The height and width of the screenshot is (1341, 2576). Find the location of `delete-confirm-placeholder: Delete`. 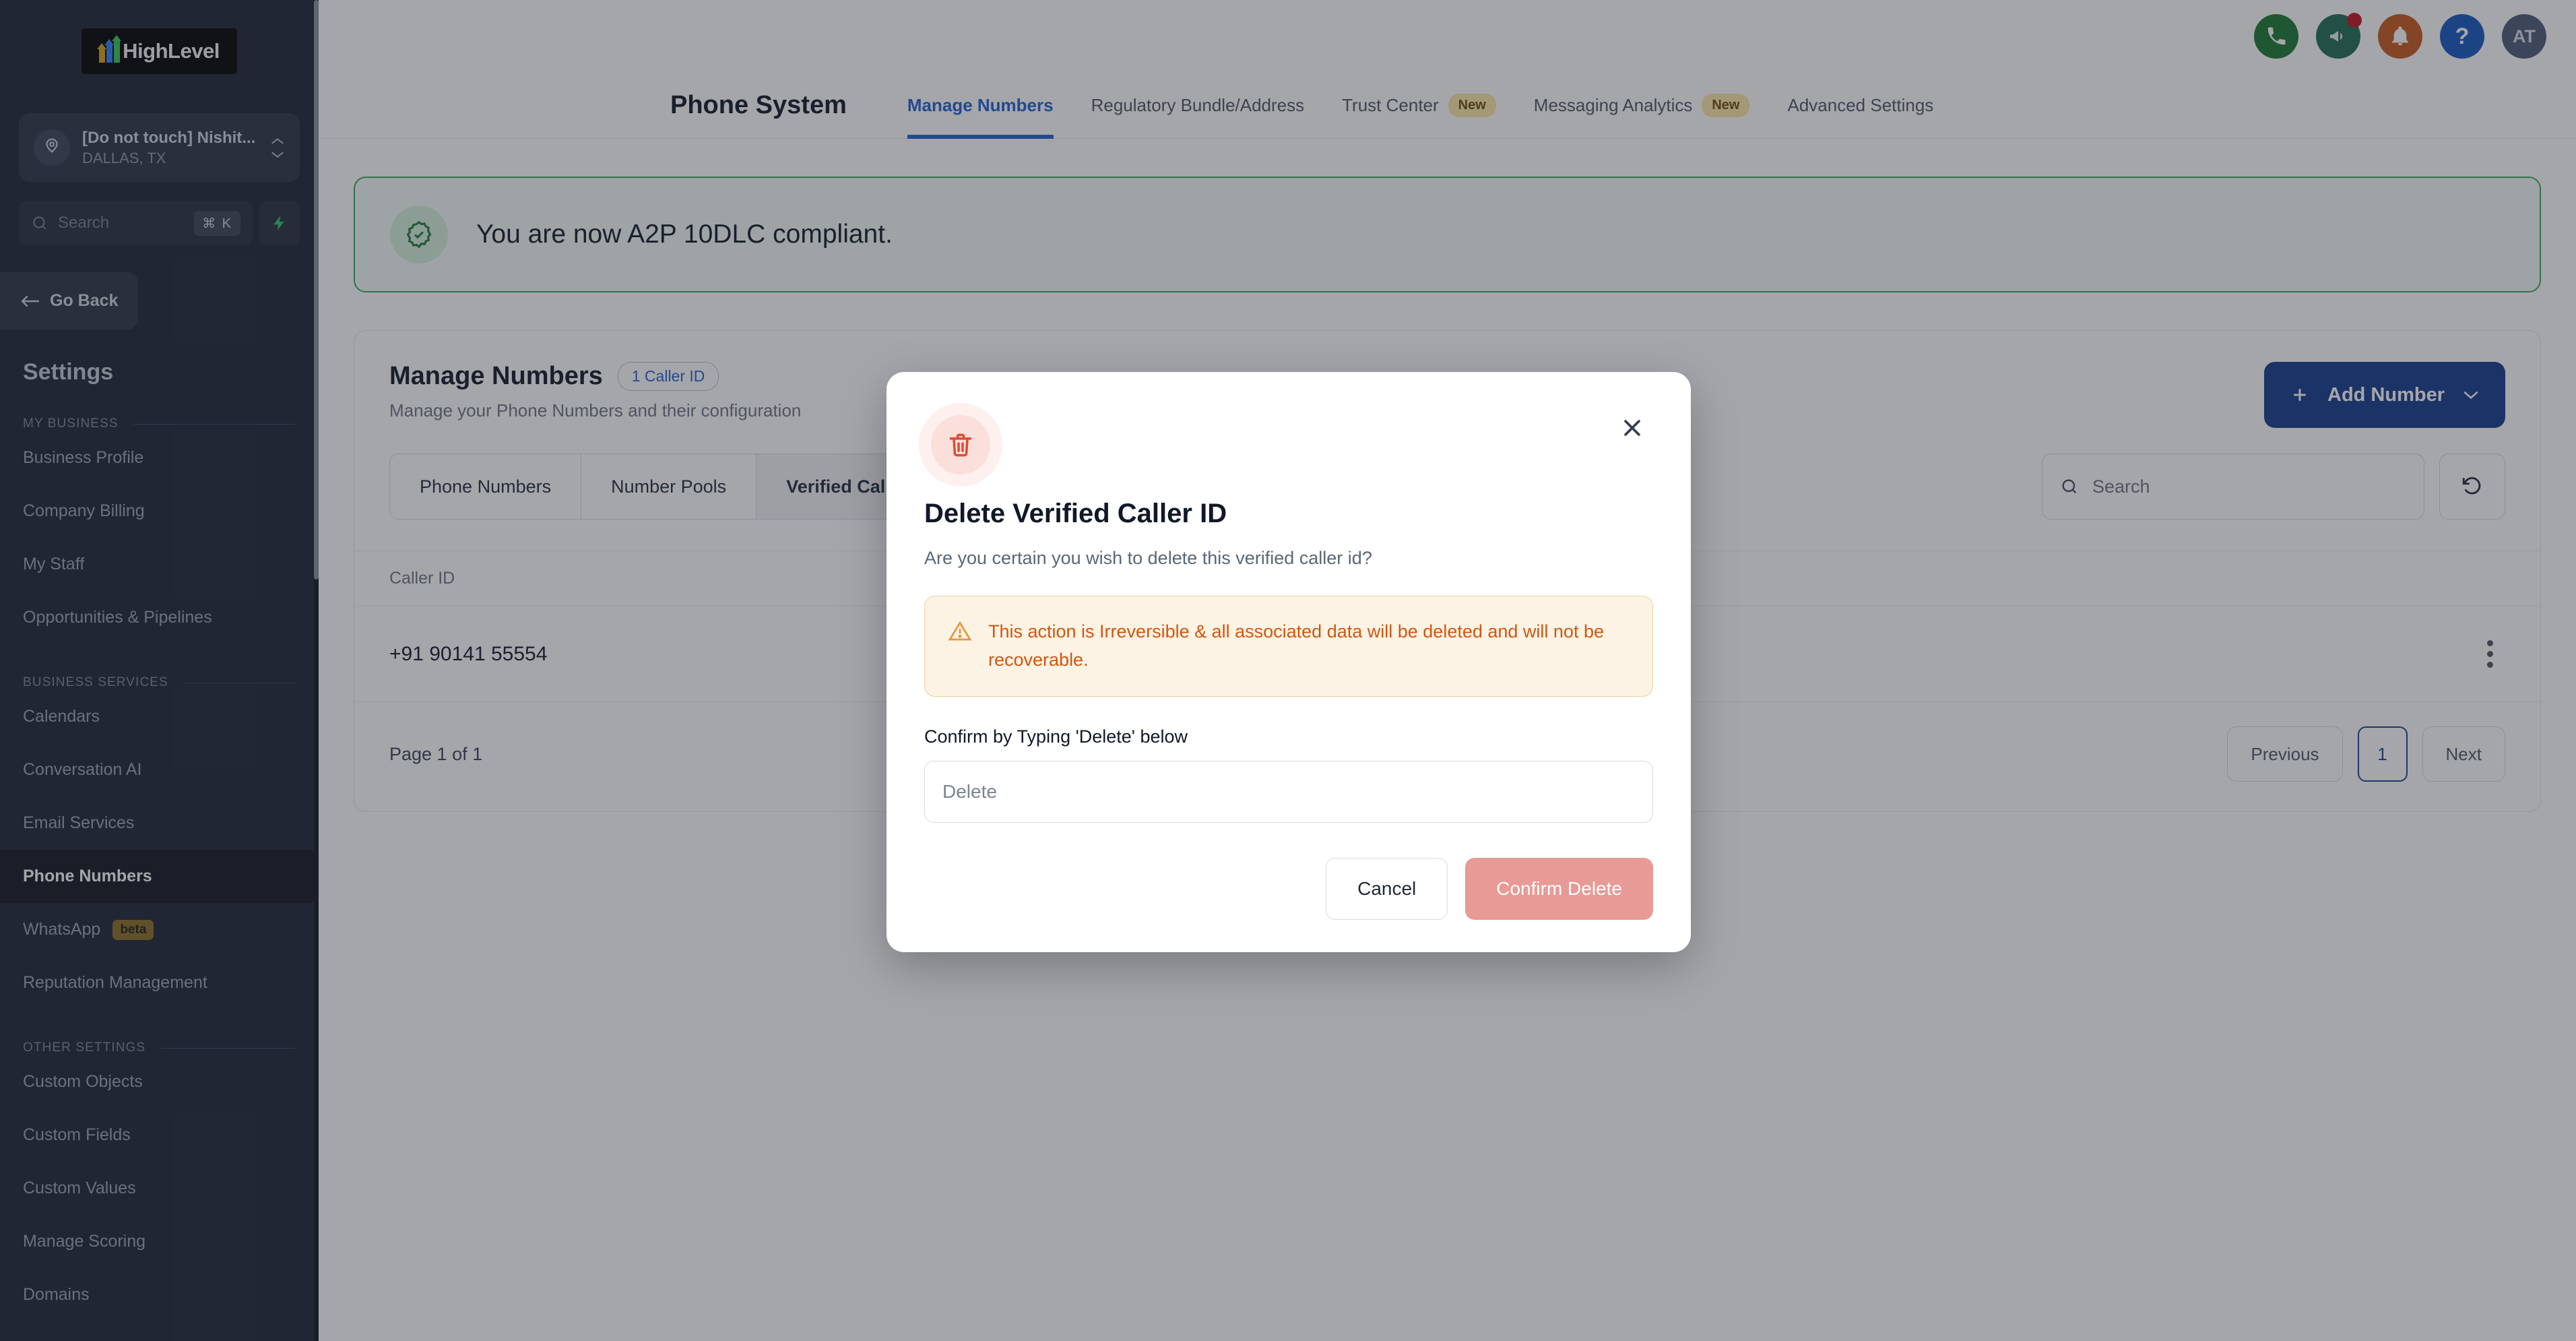

delete-confirm-placeholder: Delete is located at coordinates (969, 791).